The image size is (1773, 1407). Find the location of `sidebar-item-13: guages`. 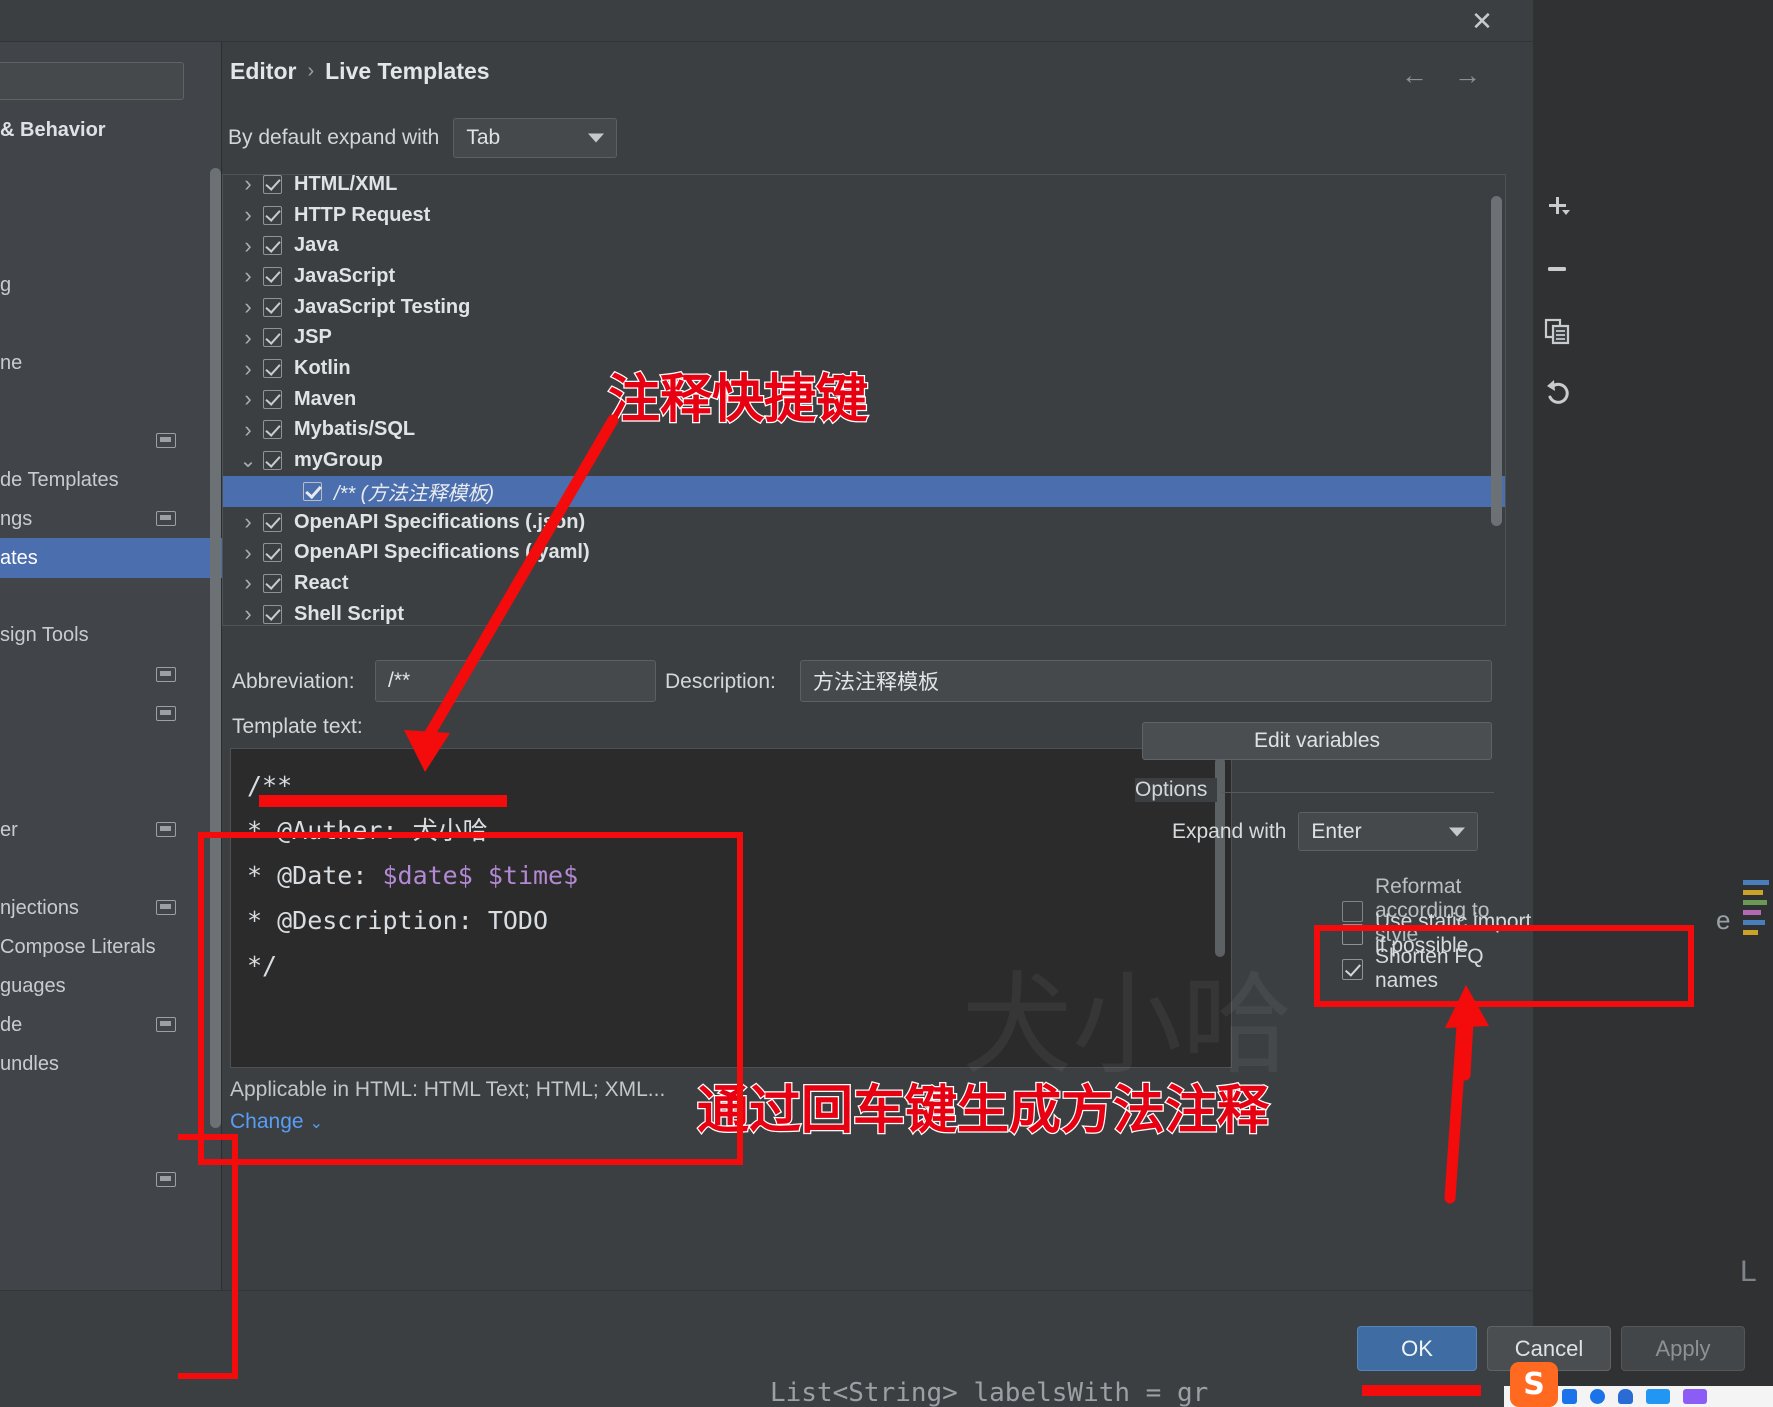

sidebar-item-13: guages is located at coordinates (111, 986).